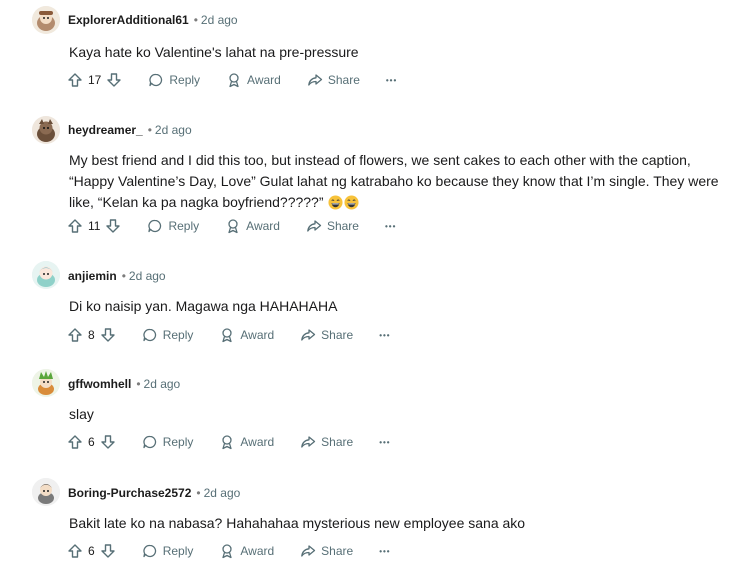 The image size is (750, 570). What do you see at coordinates (92, 276) in the screenshot?
I see `author-name: anjiemin` at bounding box center [92, 276].